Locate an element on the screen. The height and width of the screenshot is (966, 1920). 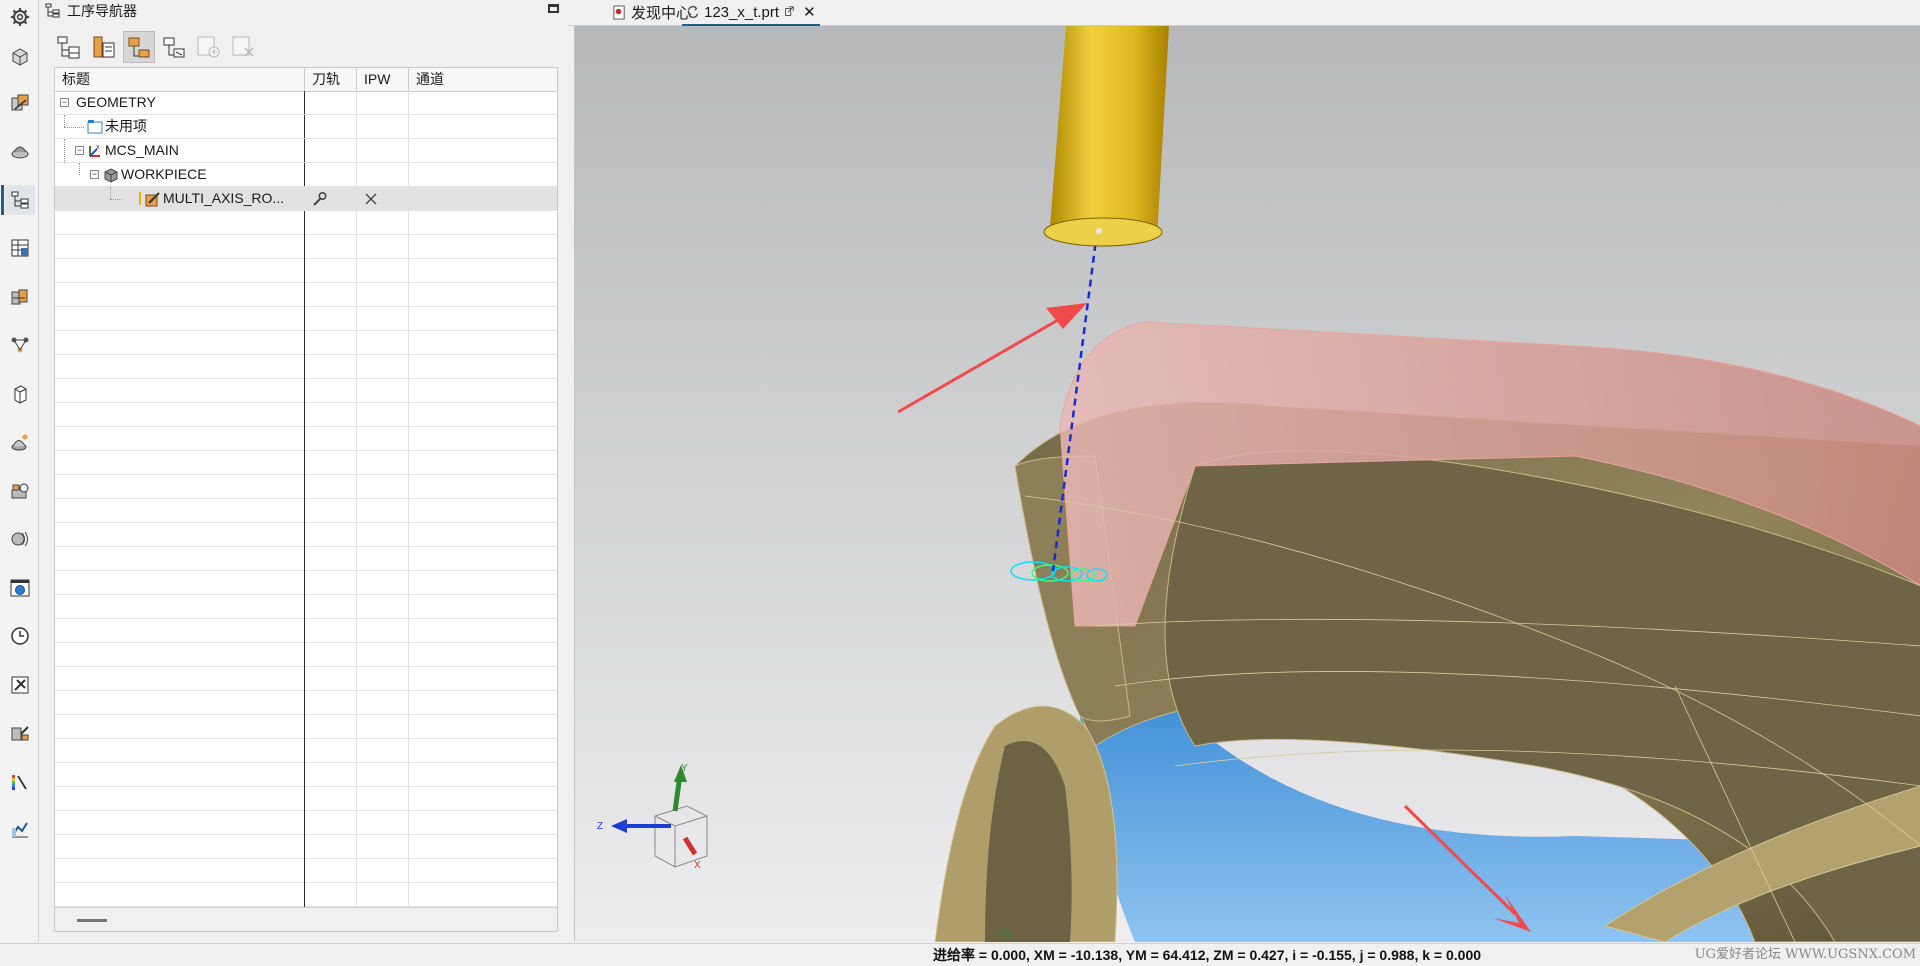
geometry-view-button is located at coordinates (139, 47).